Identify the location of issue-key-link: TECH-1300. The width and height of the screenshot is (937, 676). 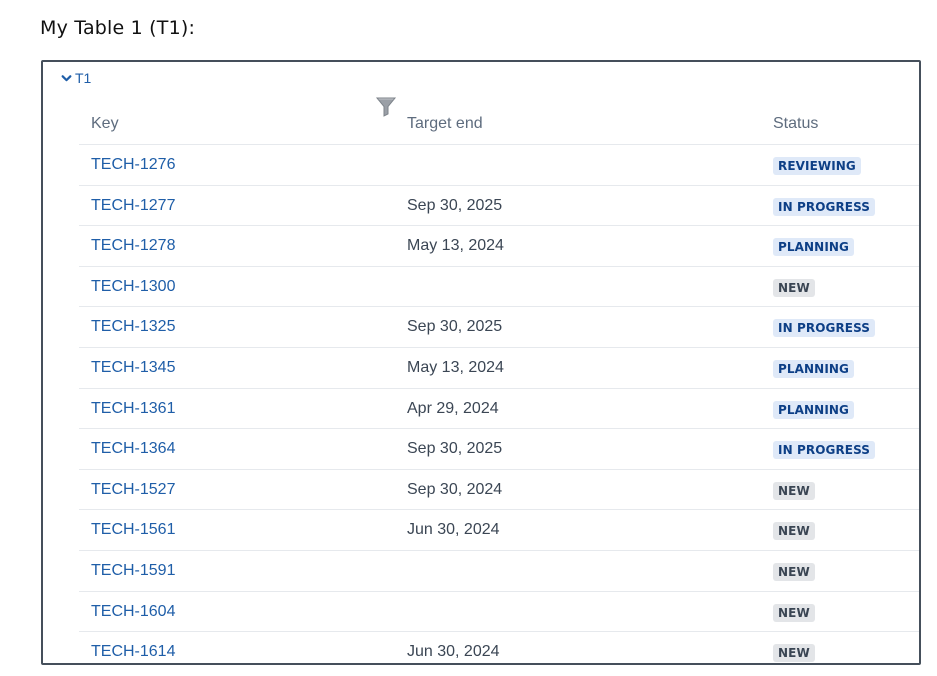
(133, 287).